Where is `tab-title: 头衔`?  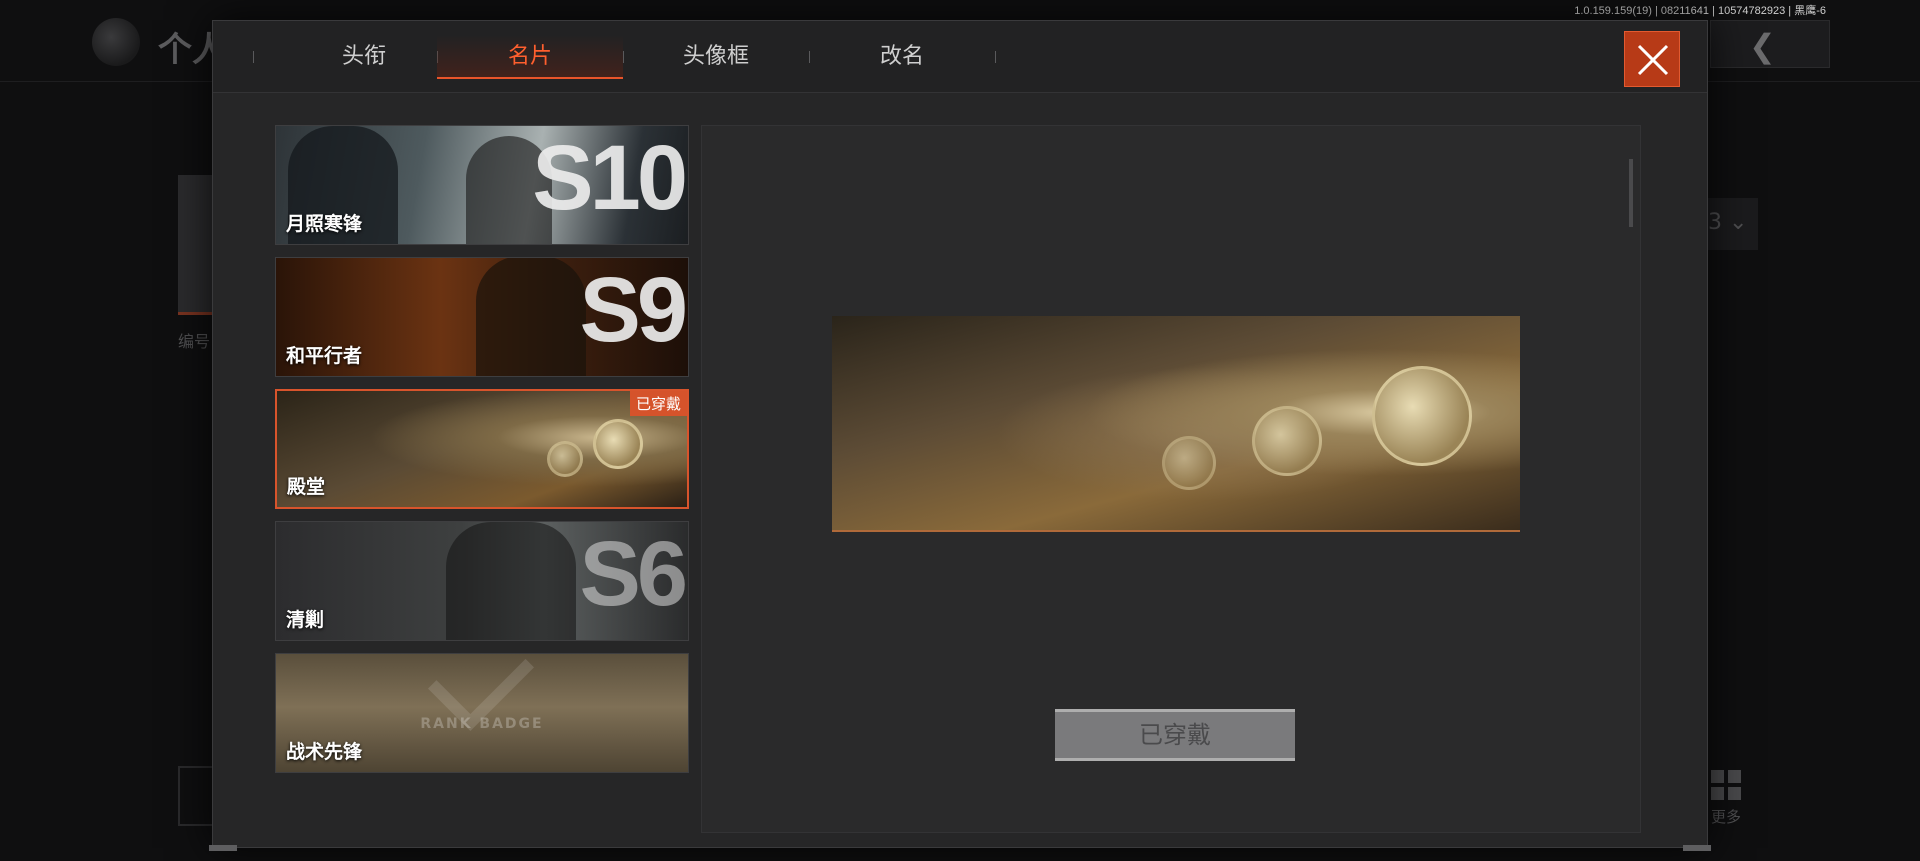 tab-title: 头衔 is located at coordinates (364, 57).